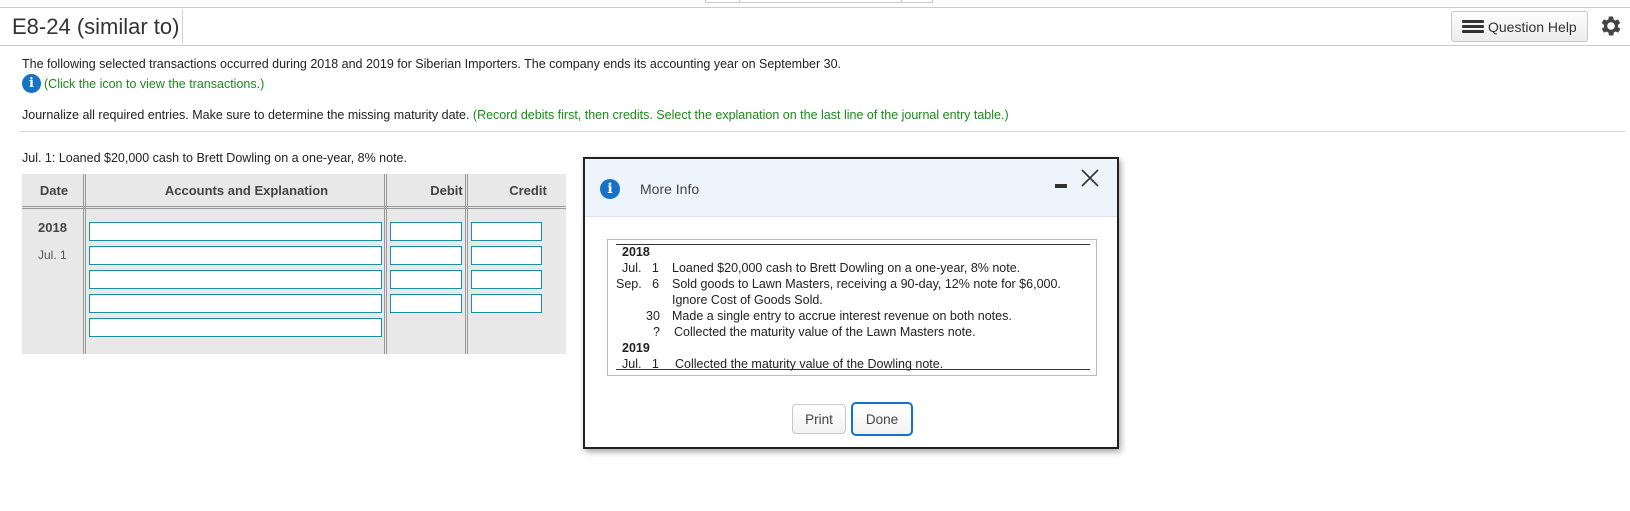 Image resolution: width=1630 pixels, height=511 pixels. What do you see at coordinates (294, 207) in the screenshot?
I see `header-divider` at bounding box center [294, 207].